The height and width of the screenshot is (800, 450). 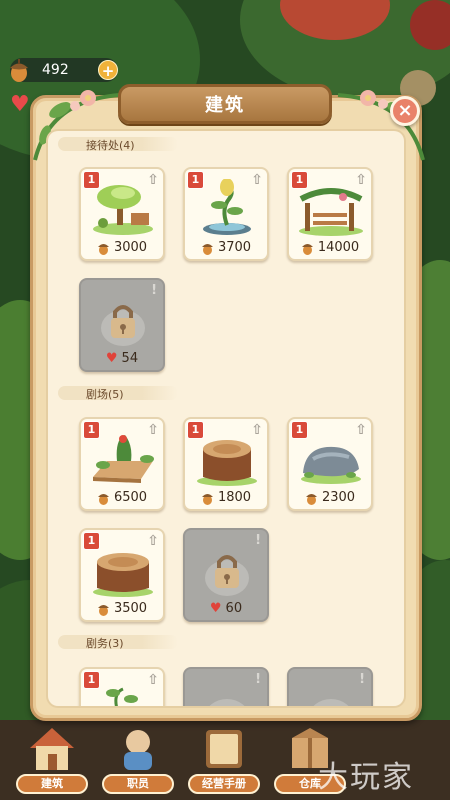 What do you see at coordinates (122, 686) in the screenshot?
I see `building-card: 1 ⇧` at bounding box center [122, 686].